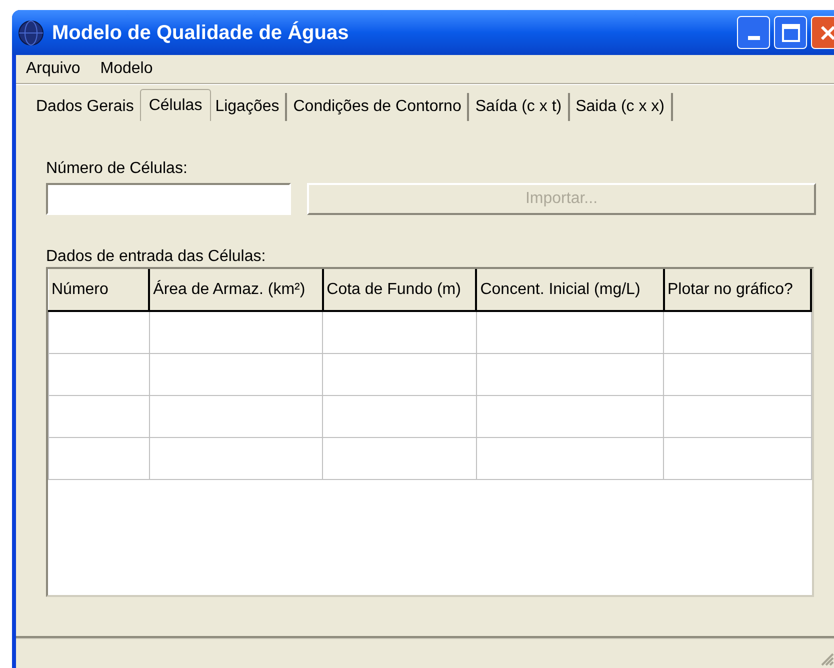 Image resolution: width=834 pixels, height=668 pixels. I want to click on table-title: Dados de entrada das Células:, so click(156, 257).